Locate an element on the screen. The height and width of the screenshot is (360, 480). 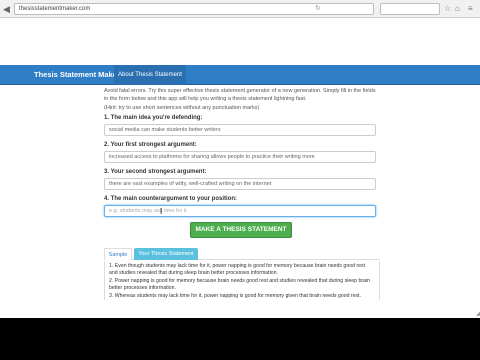
reload-icon: ↻ is located at coordinates (318, 9).